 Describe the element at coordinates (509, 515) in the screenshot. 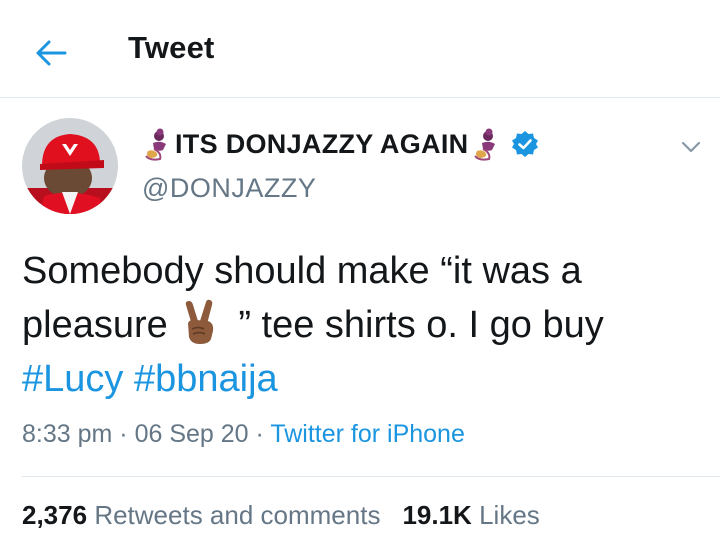

I see `likes-label: Likes` at that location.